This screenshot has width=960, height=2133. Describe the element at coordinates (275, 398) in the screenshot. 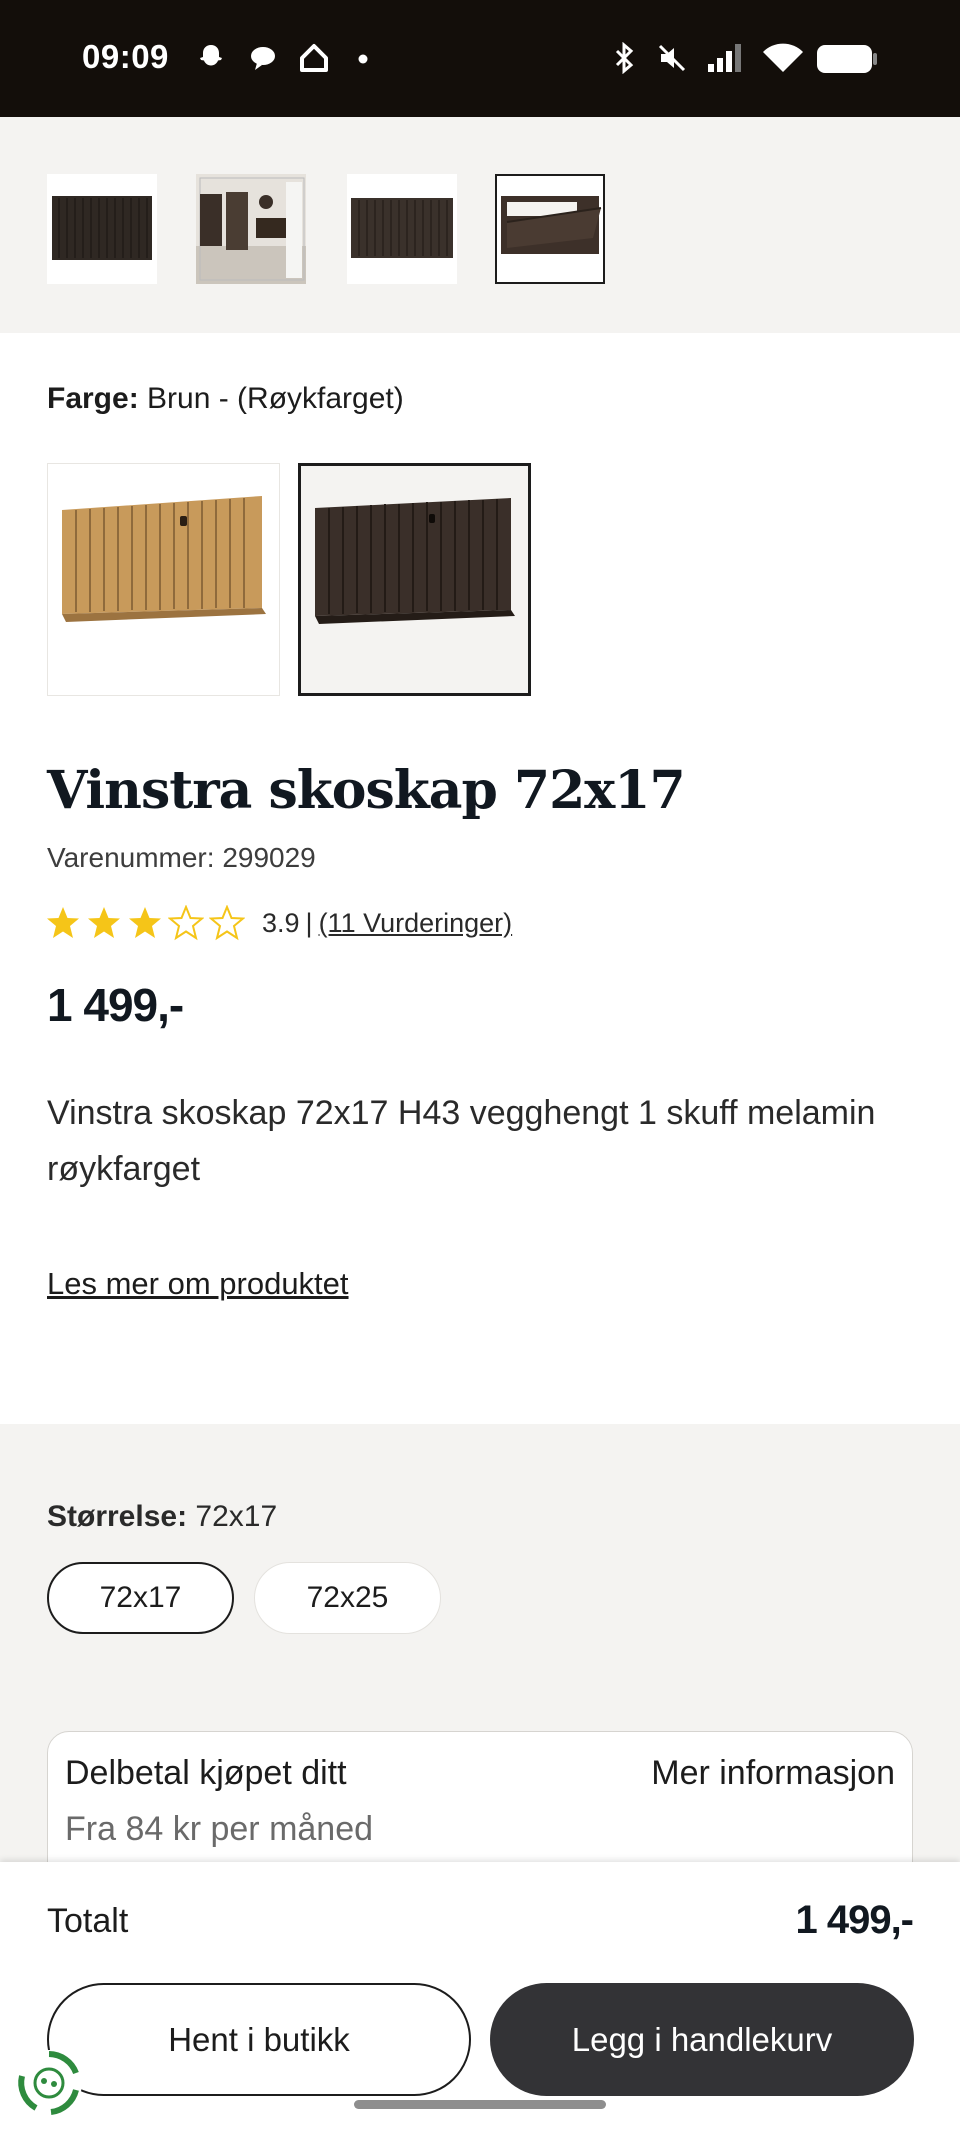

I see `color-value: Brun - (Røykfarget)` at that location.